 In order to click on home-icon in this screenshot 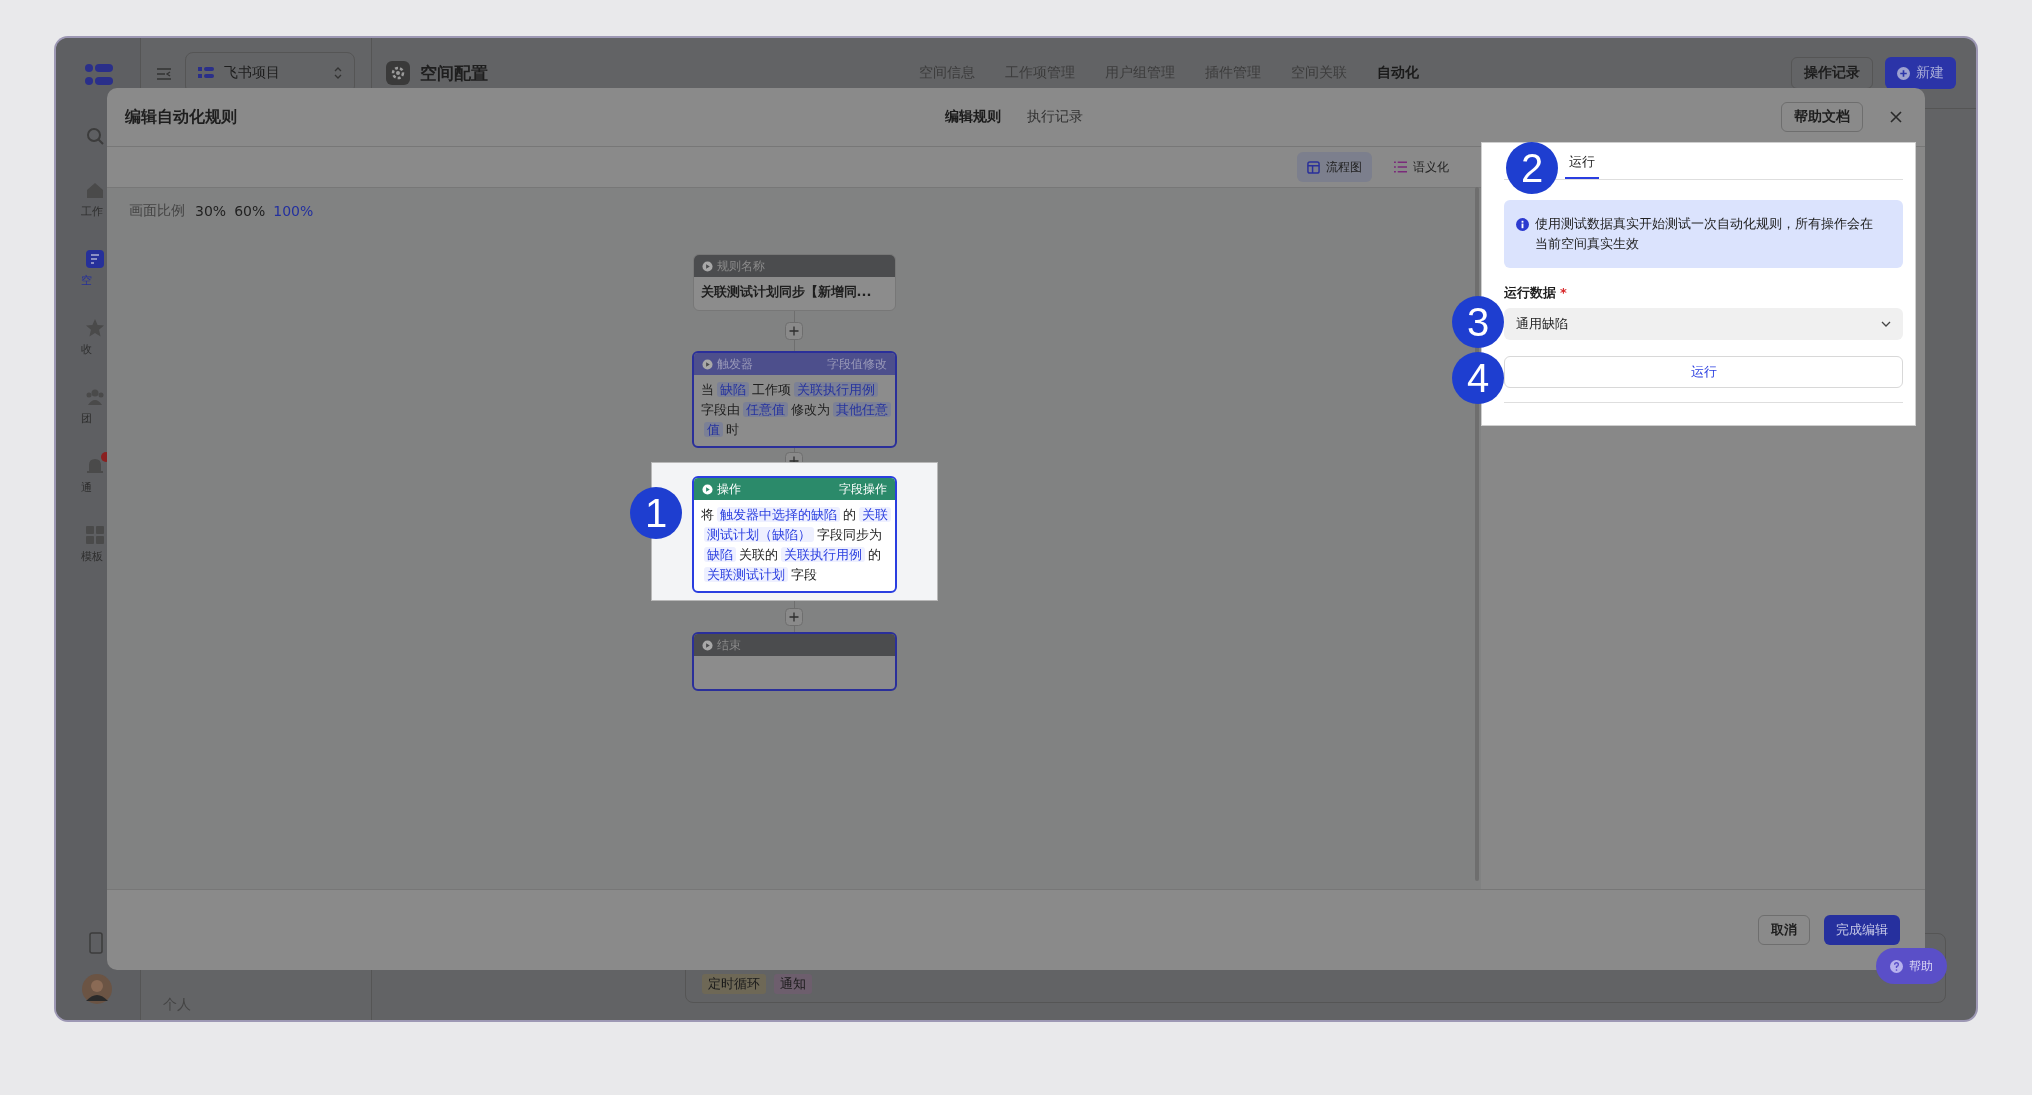, I will do `click(95, 190)`.